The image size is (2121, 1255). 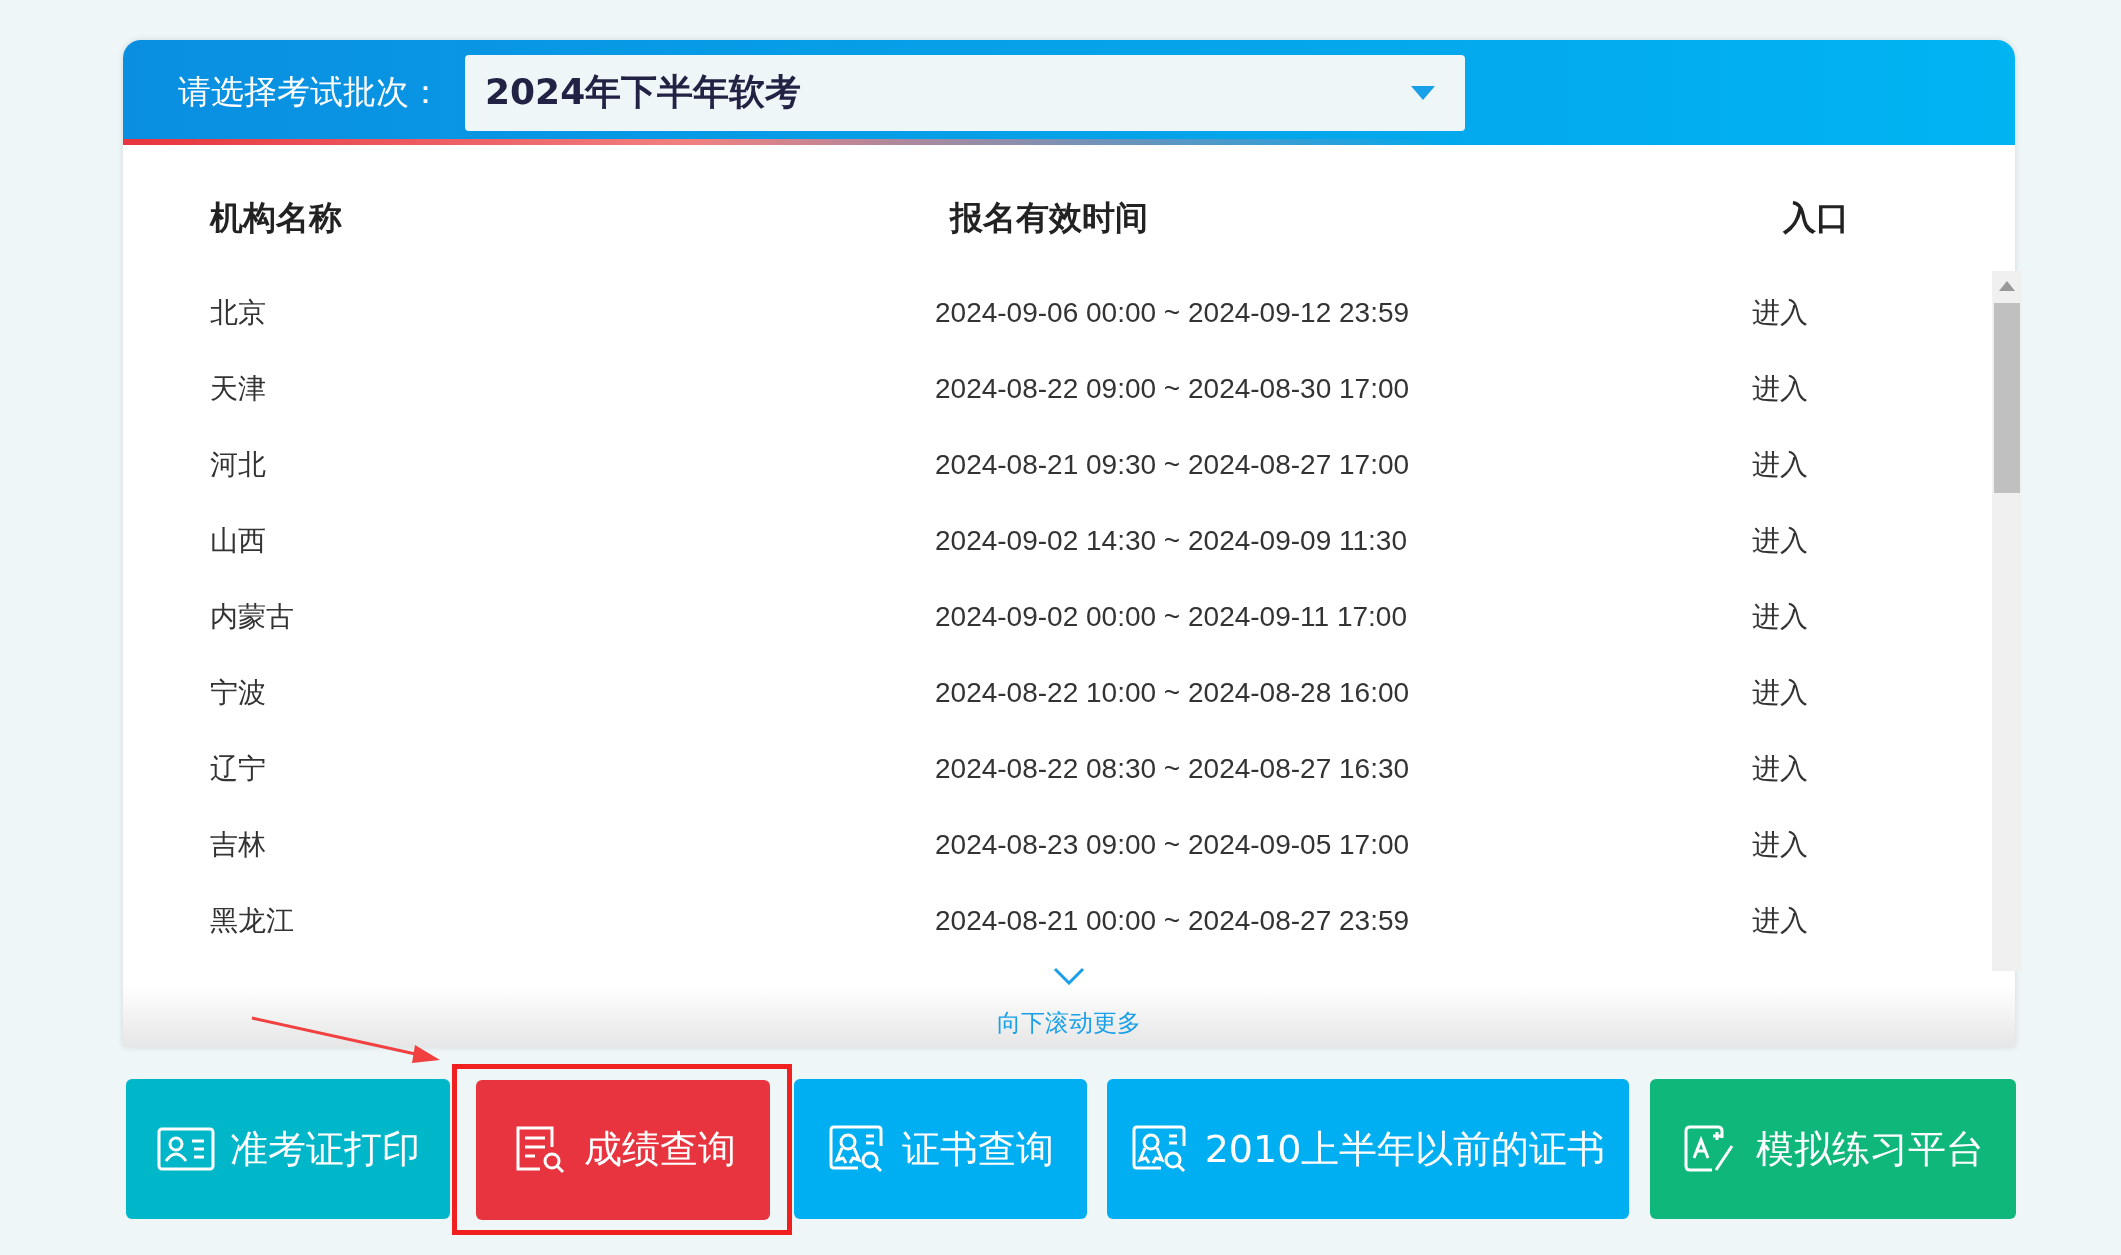 I want to click on table-cell: 2024-08-21 09:30 ~ 2024-08-27 17:00, so click(x=1172, y=465).